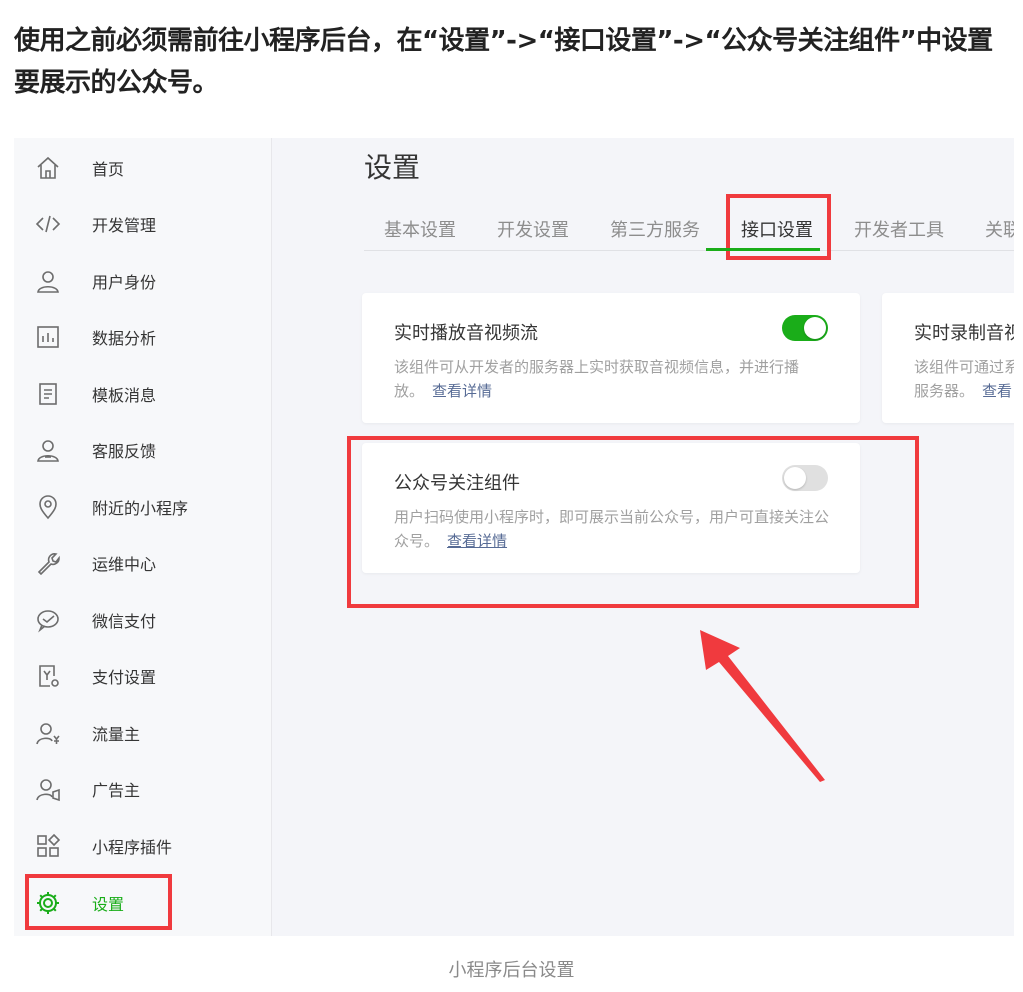  I want to click on tab-third-party: 第三方服务, so click(655, 229).